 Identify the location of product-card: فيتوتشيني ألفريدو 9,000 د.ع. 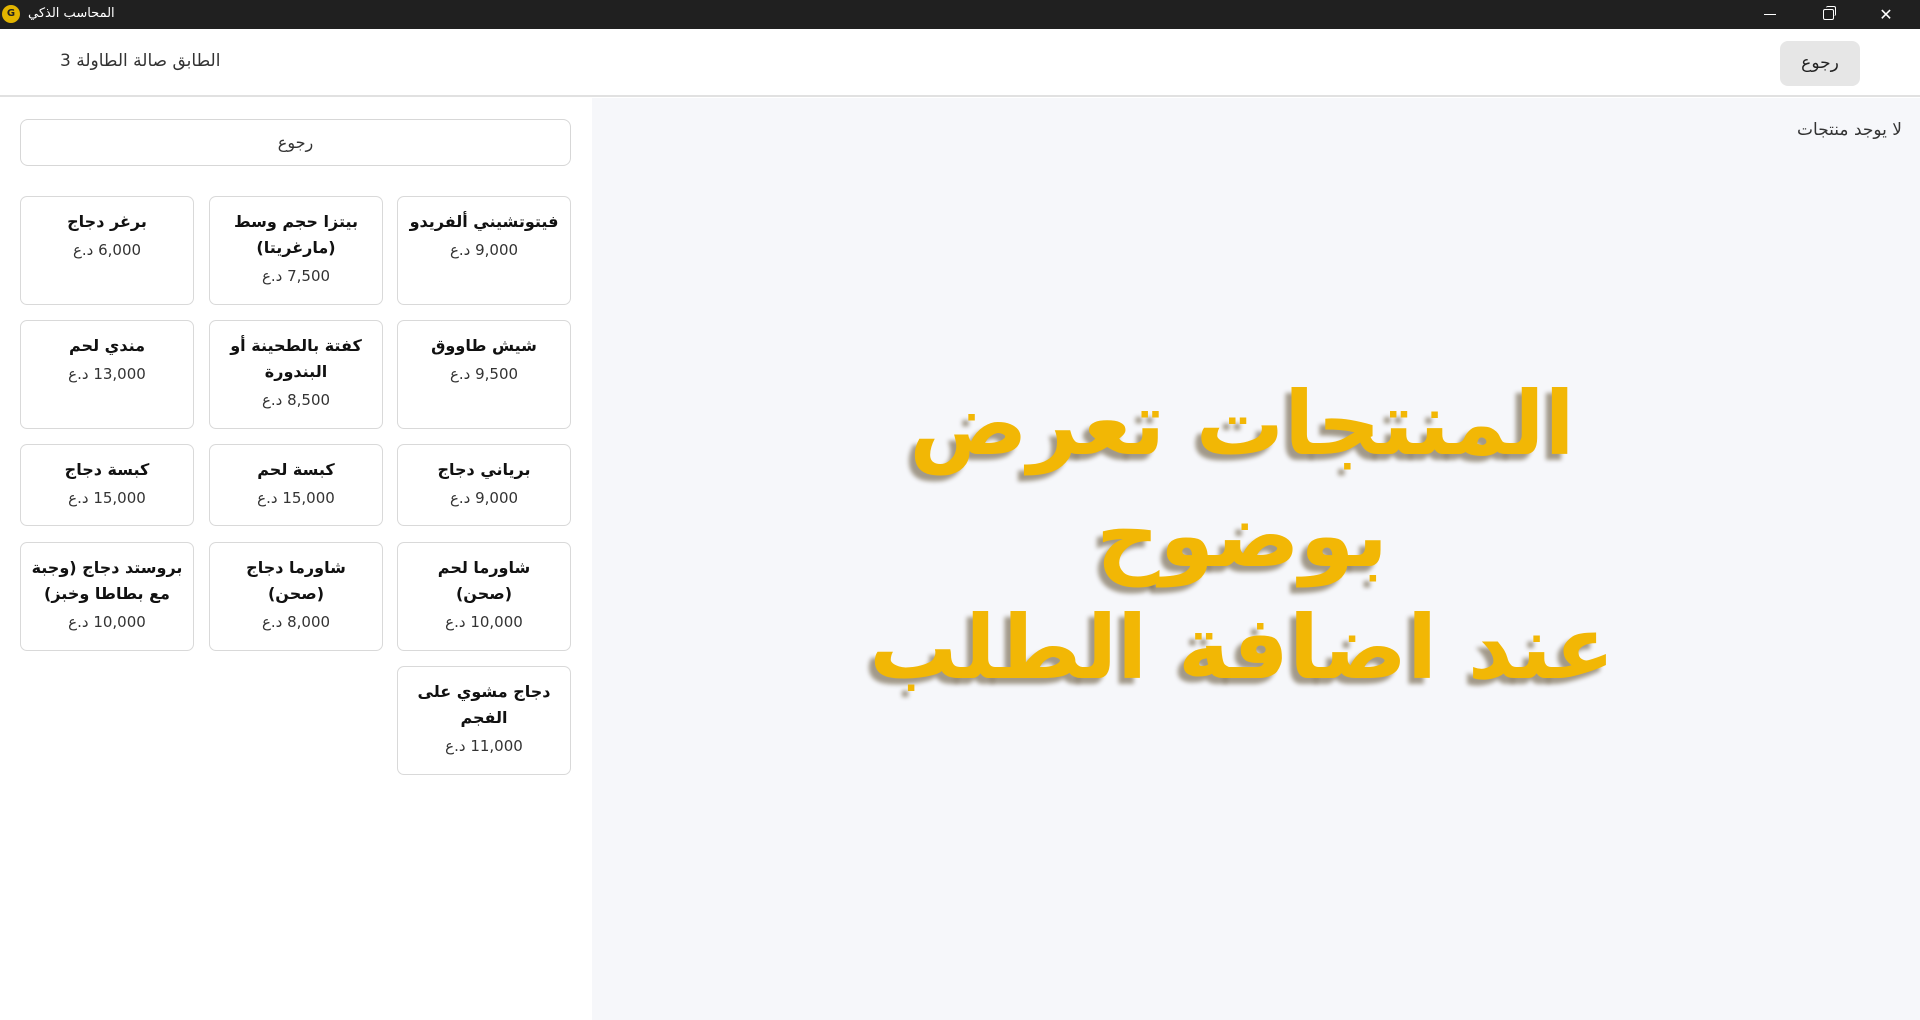
(484, 250).